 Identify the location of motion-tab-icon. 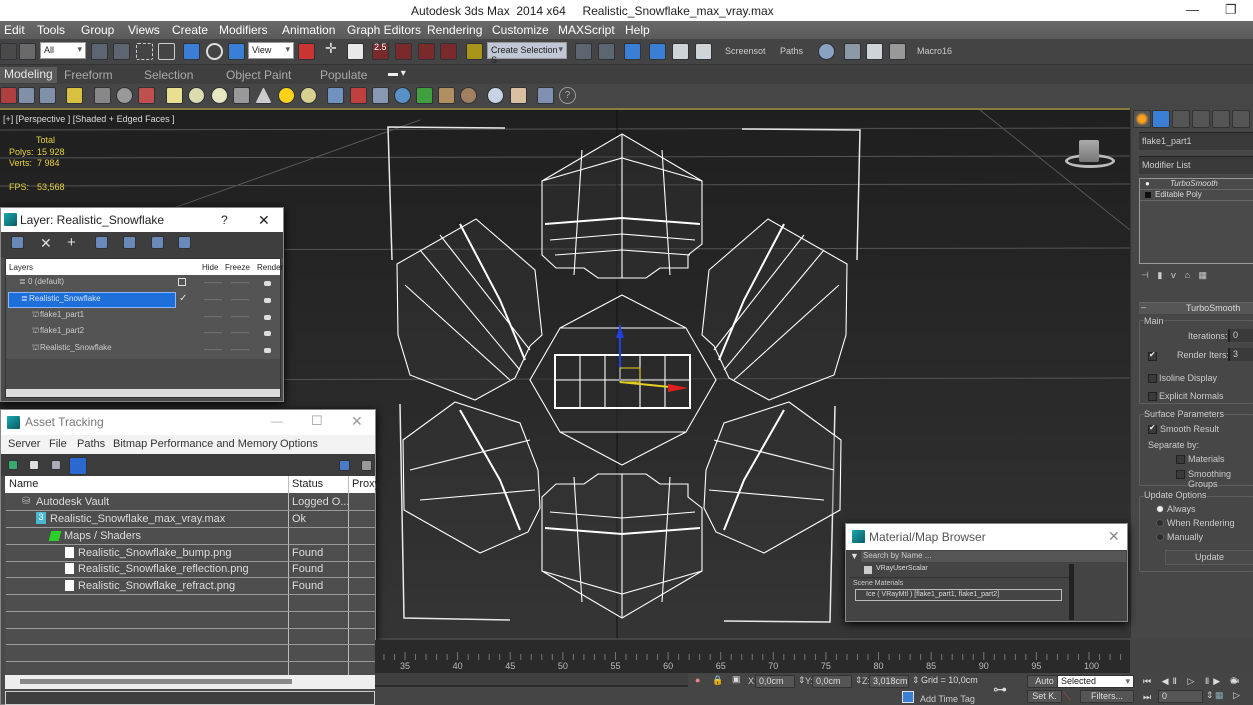
(1201, 119).